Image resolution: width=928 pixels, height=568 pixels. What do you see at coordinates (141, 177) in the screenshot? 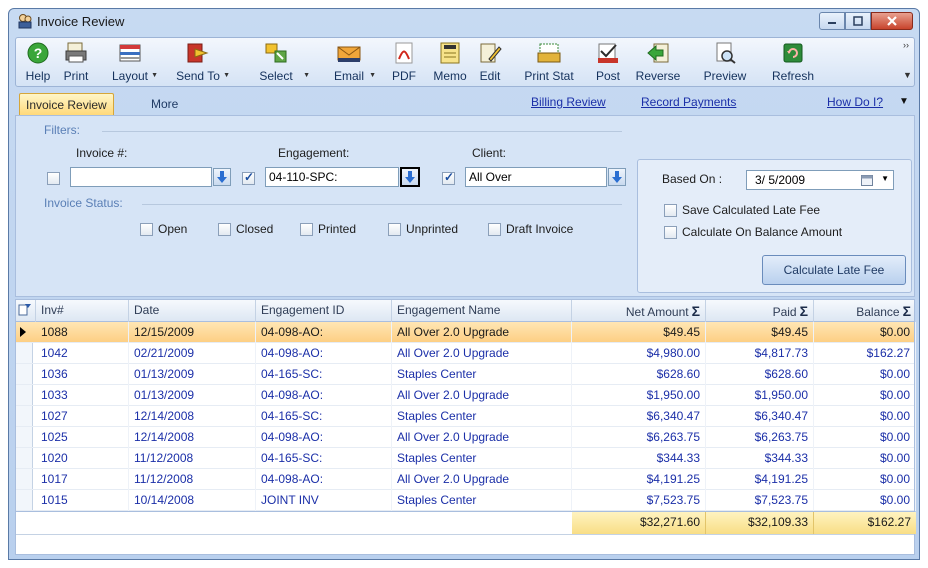
I see `invoice-number-input` at bounding box center [141, 177].